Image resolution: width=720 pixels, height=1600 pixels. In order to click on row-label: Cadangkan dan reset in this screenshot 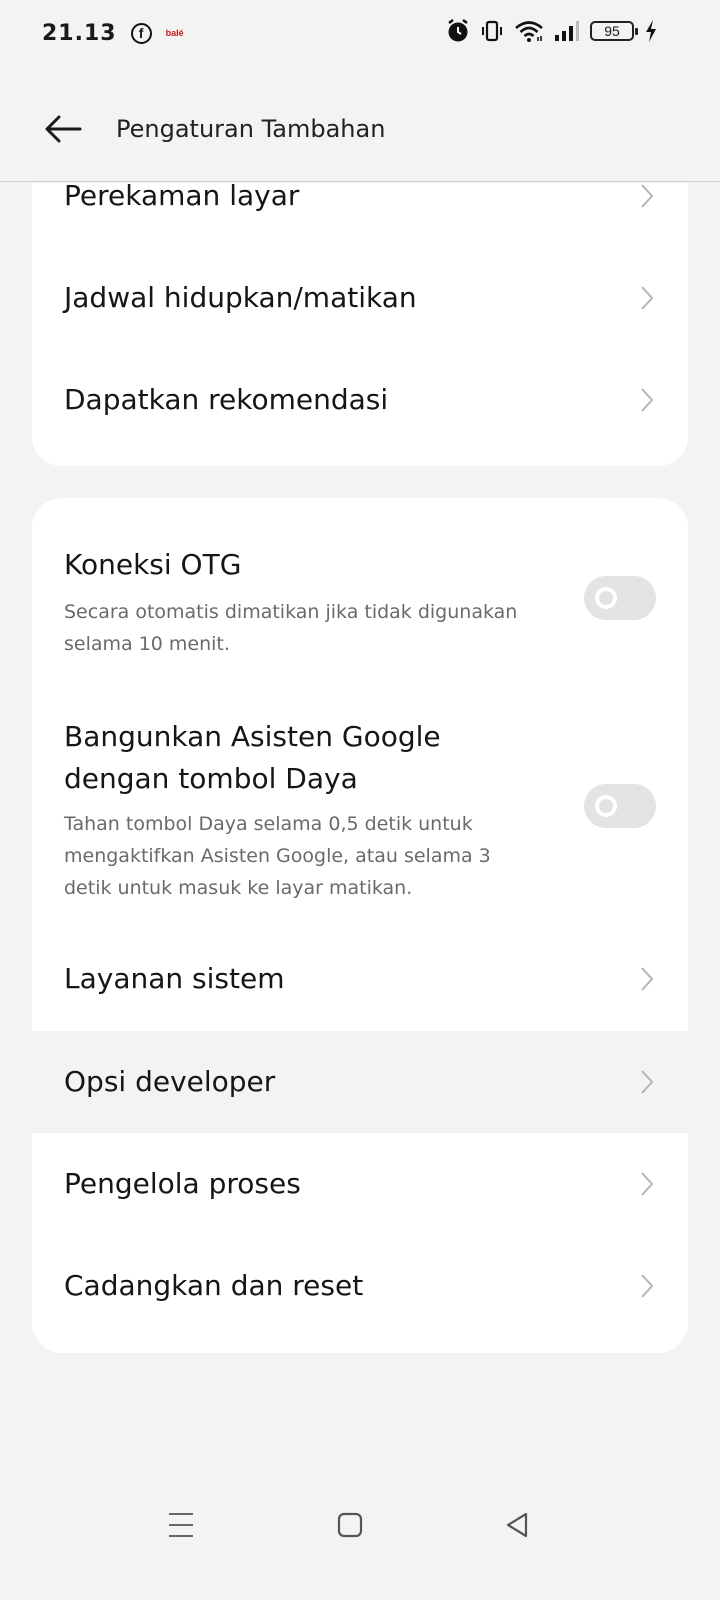, I will do `click(214, 1285)`.